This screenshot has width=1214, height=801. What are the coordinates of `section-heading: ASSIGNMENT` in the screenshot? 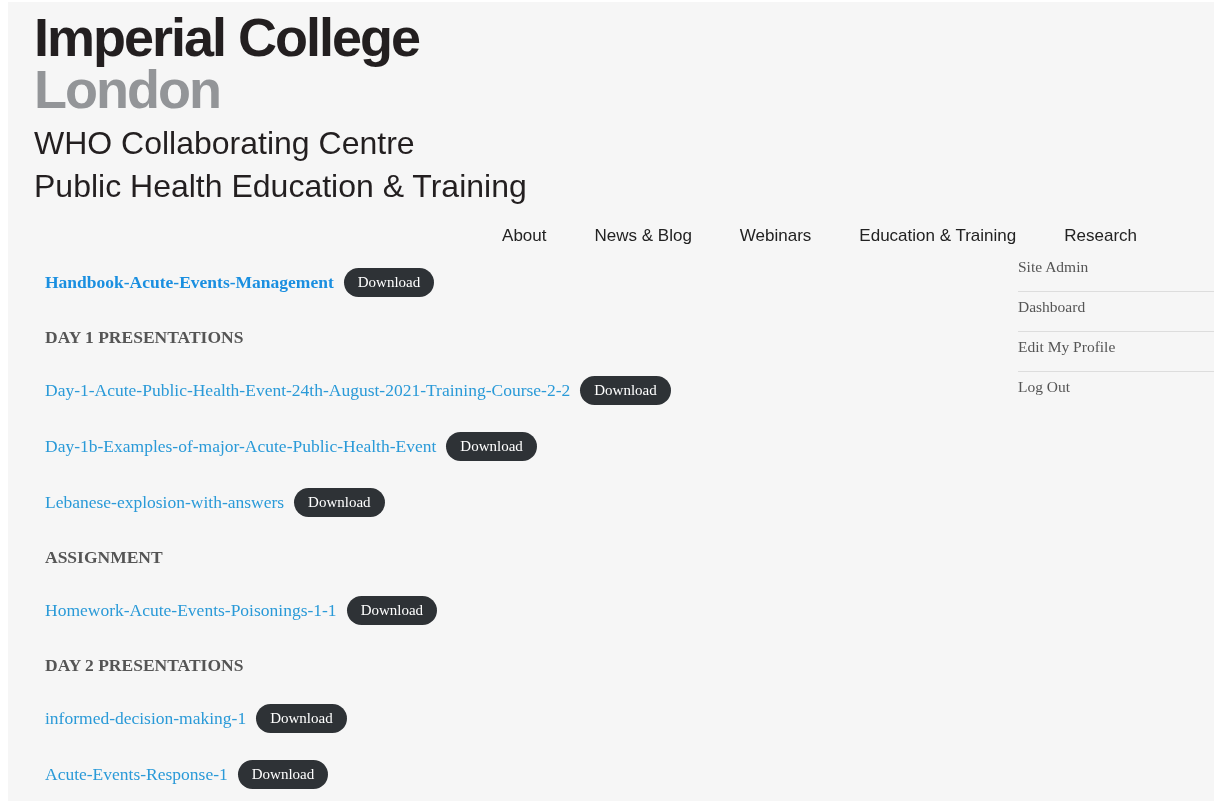 It's located at (104, 557).